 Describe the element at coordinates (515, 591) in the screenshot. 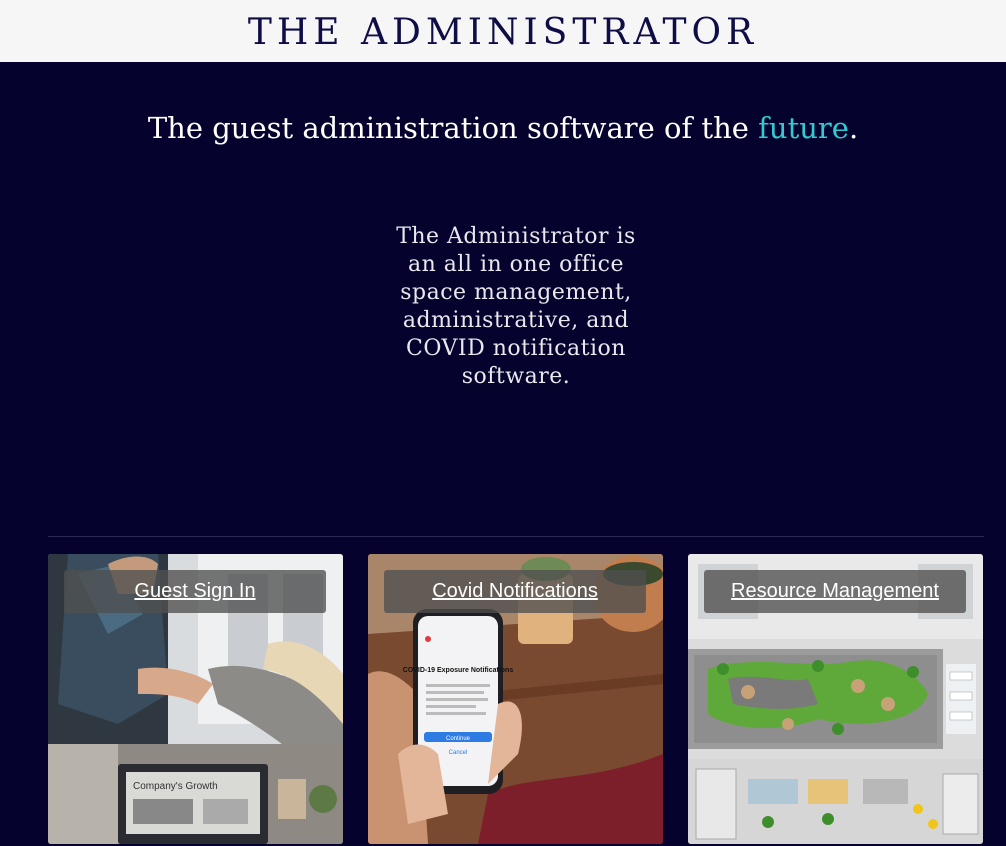

I see `covid-notifications-link: Covid Notifications` at that location.